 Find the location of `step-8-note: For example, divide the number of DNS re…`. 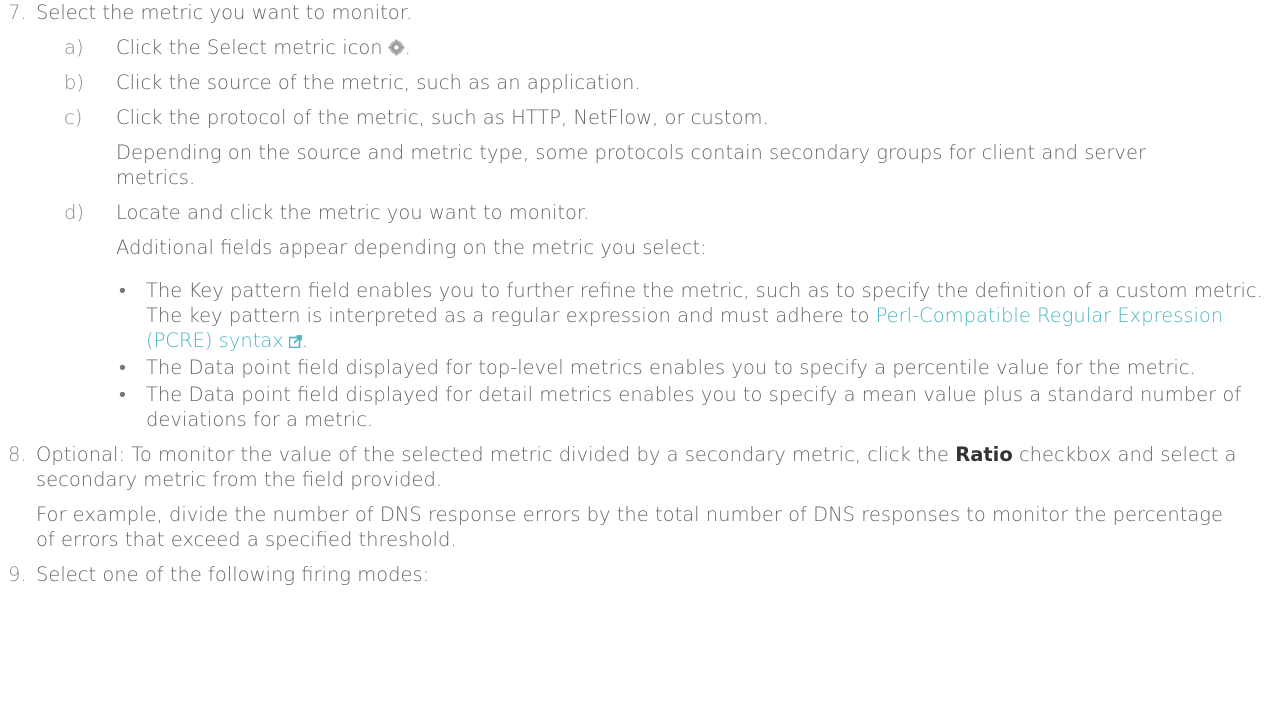

step-8-note: For example, divide the number of DNS re… is located at coordinates (629, 527).